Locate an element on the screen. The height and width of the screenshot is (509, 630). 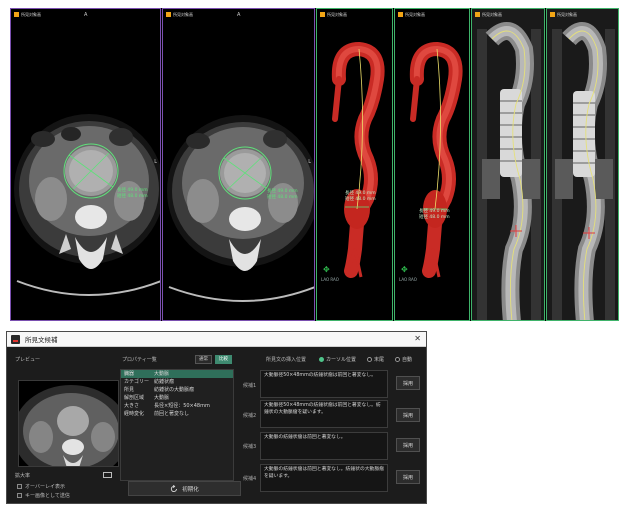
preview-image is located at coordinates (68, 423).